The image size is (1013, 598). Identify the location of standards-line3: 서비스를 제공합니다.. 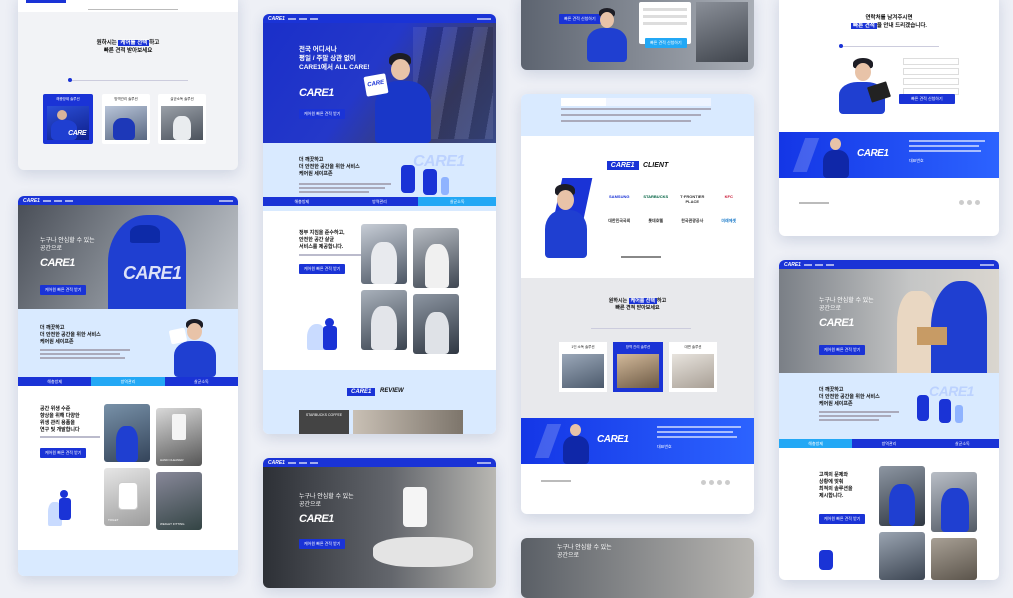
(321, 247).